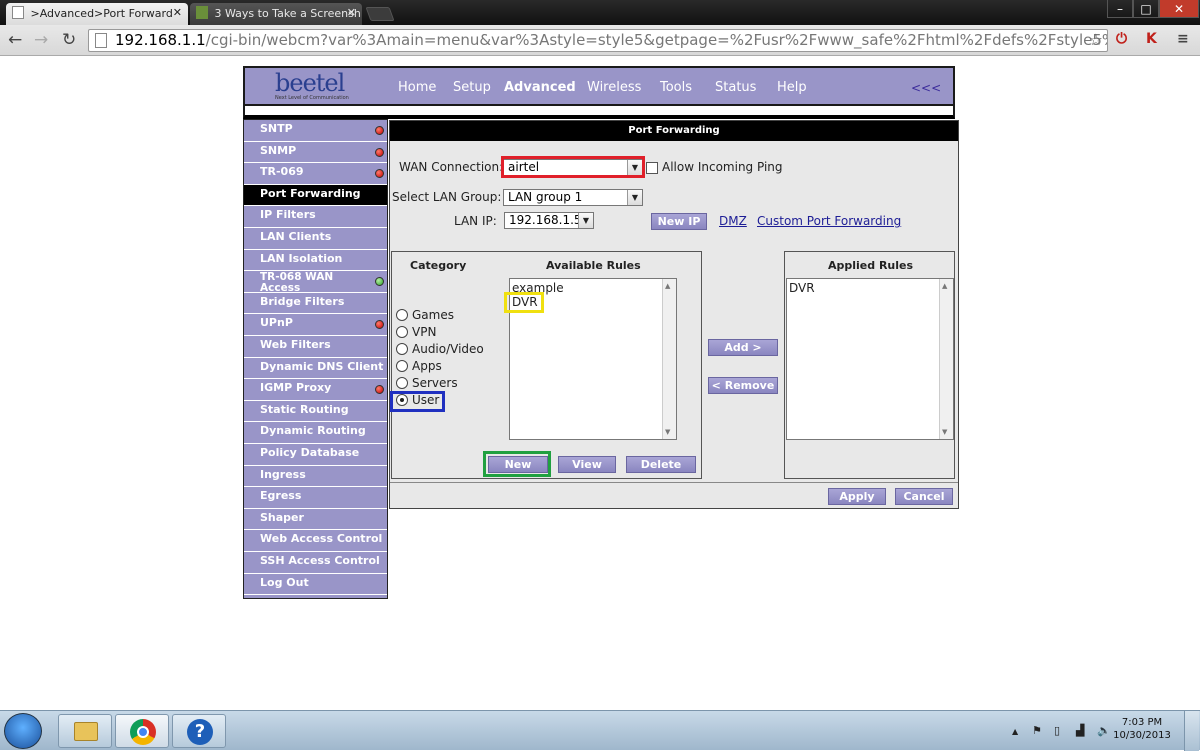 Image resolution: width=1200 pixels, height=751 pixels. What do you see at coordinates (652, 168) in the screenshot?
I see `allow-ping-checkbox` at bounding box center [652, 168].